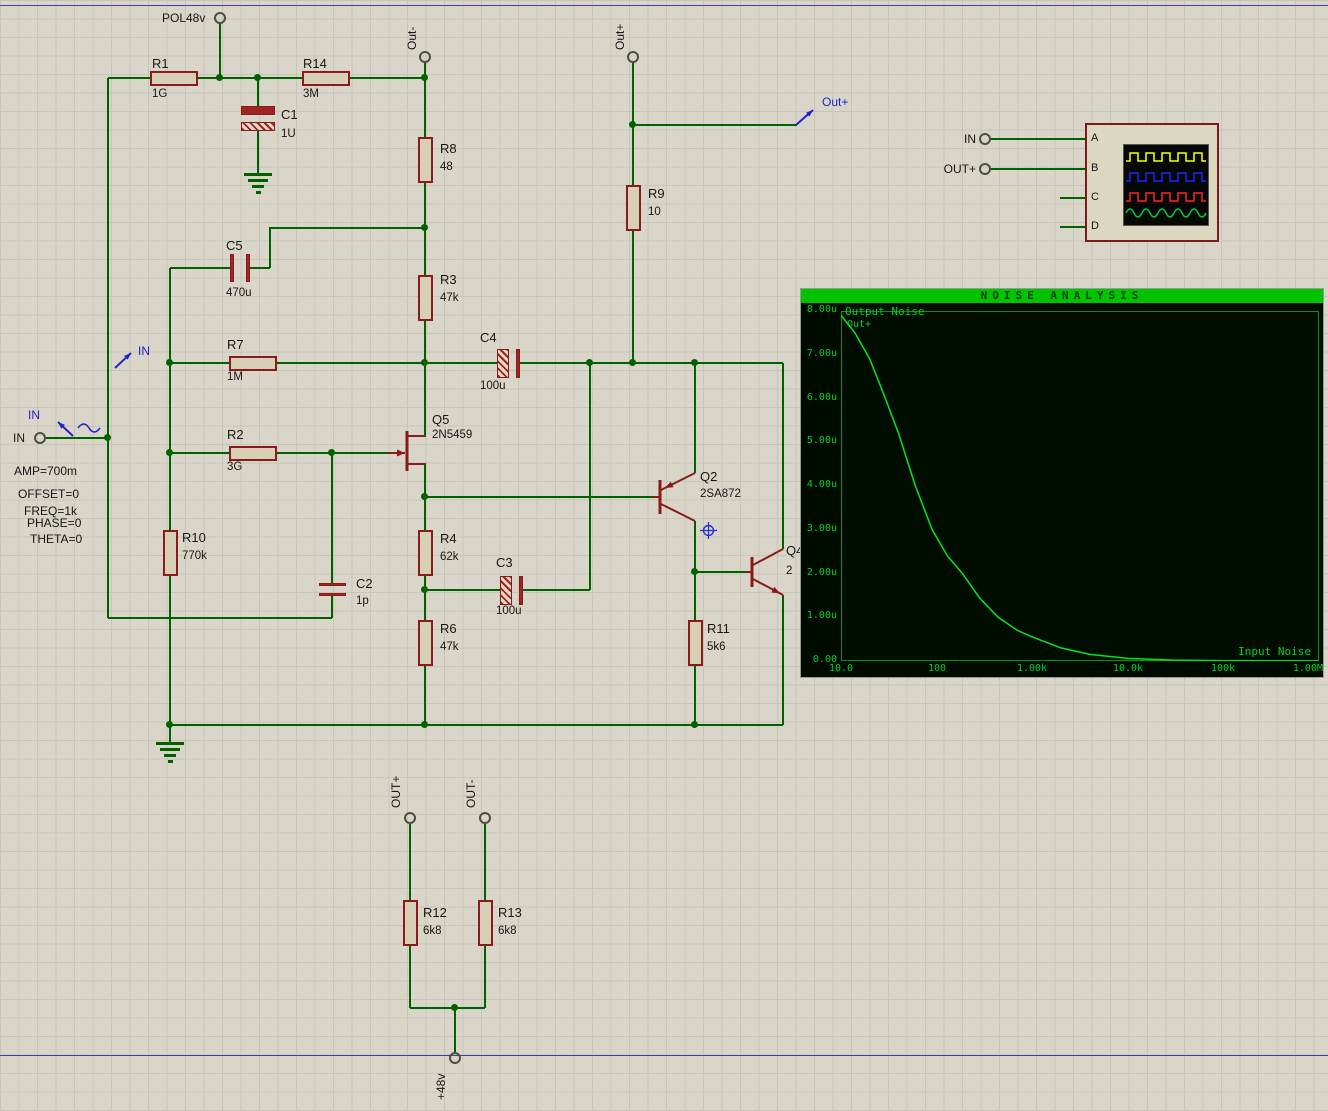 The width and height of the screenshot is (1328, 1111). What do you see at coordinates (985, 169) in the screenshot?
I see `terminal-scope-out-plus` at bounding box center [985, 169].